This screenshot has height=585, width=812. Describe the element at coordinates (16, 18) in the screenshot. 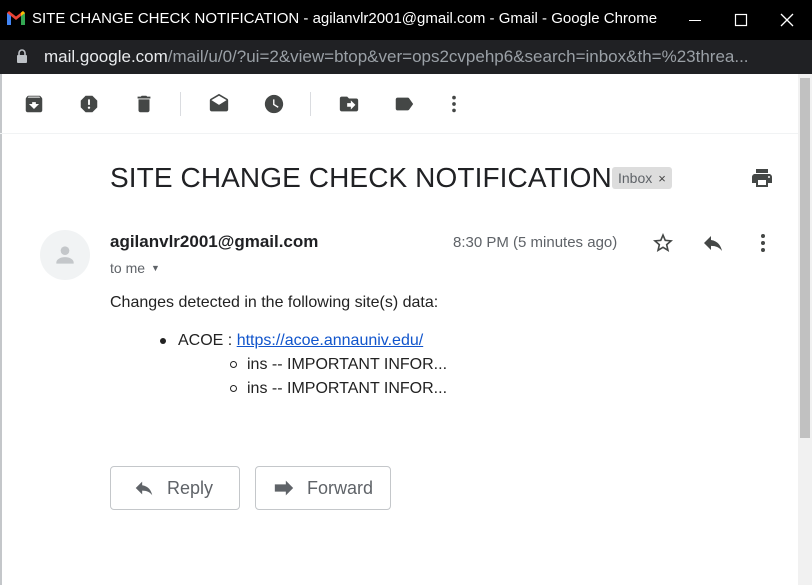

I see `gmail-icon` at that location.